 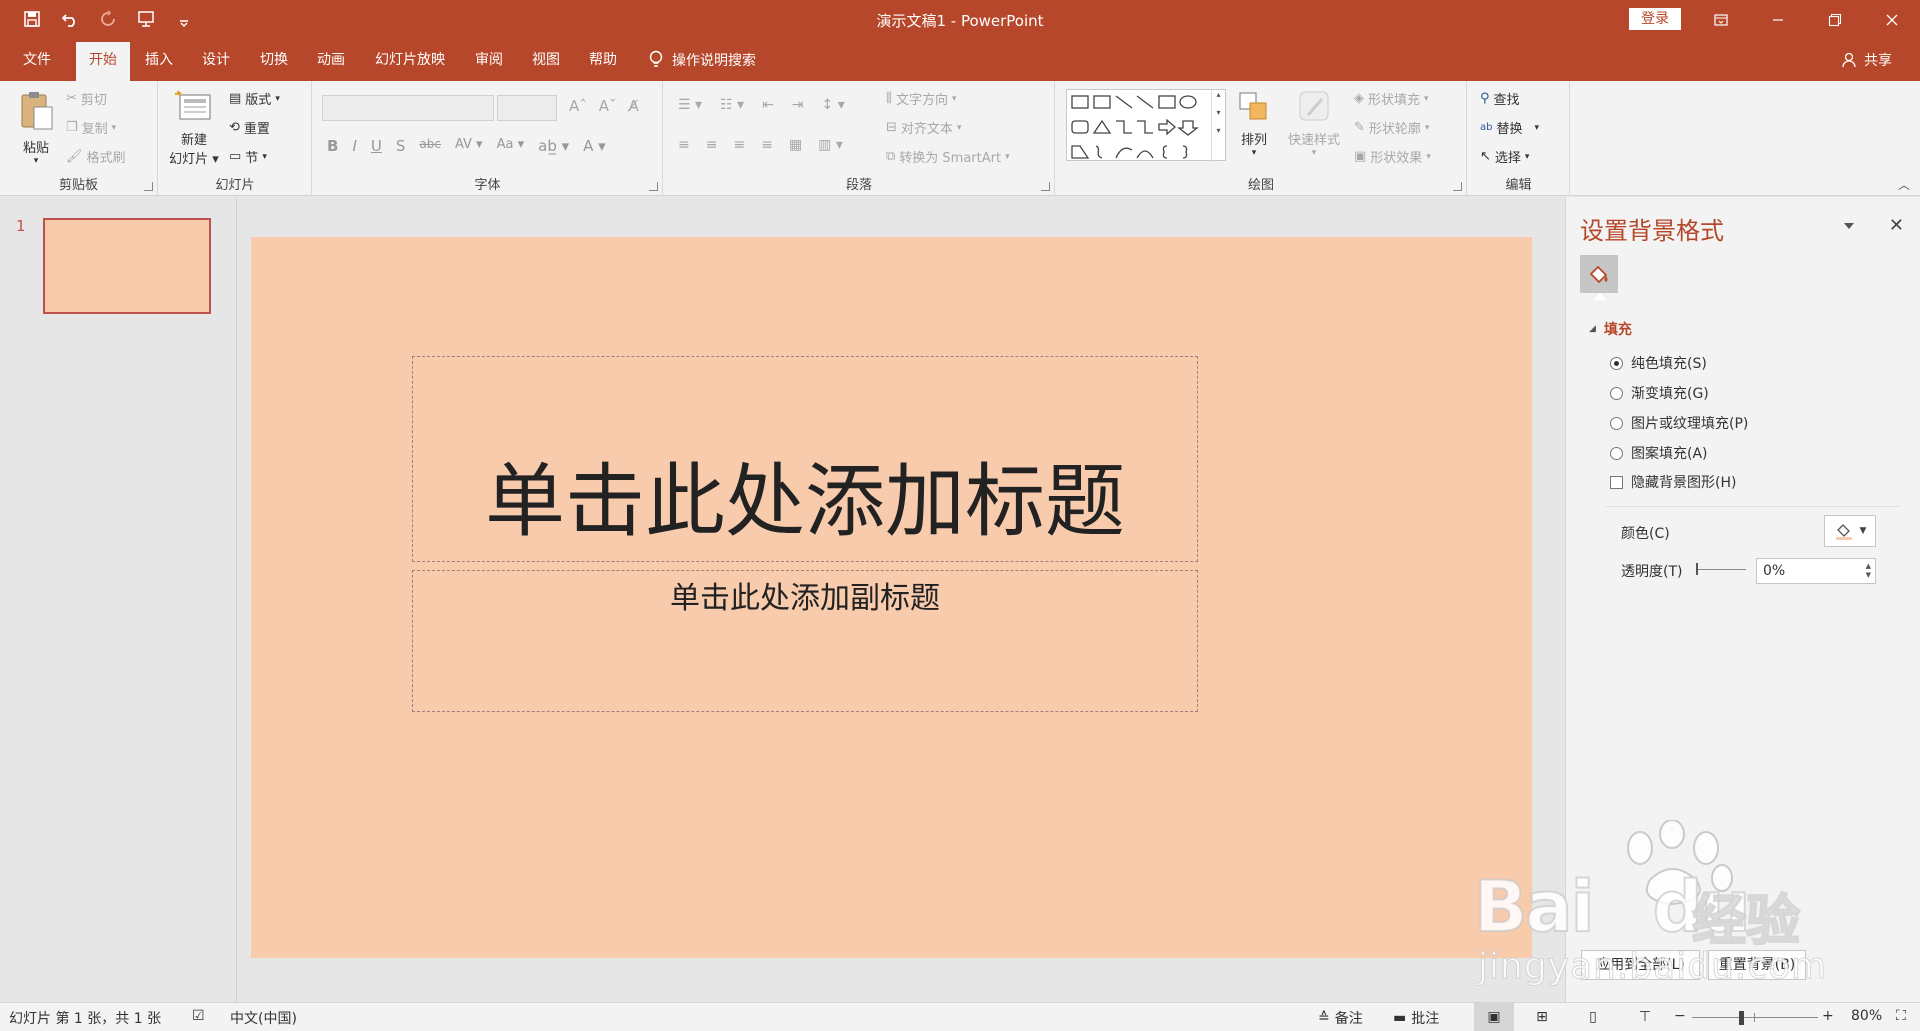 What do you see at coordinates (653, 186) in the screenshot?
I see `font-launcher-icon` at bounding box center [653, 186].